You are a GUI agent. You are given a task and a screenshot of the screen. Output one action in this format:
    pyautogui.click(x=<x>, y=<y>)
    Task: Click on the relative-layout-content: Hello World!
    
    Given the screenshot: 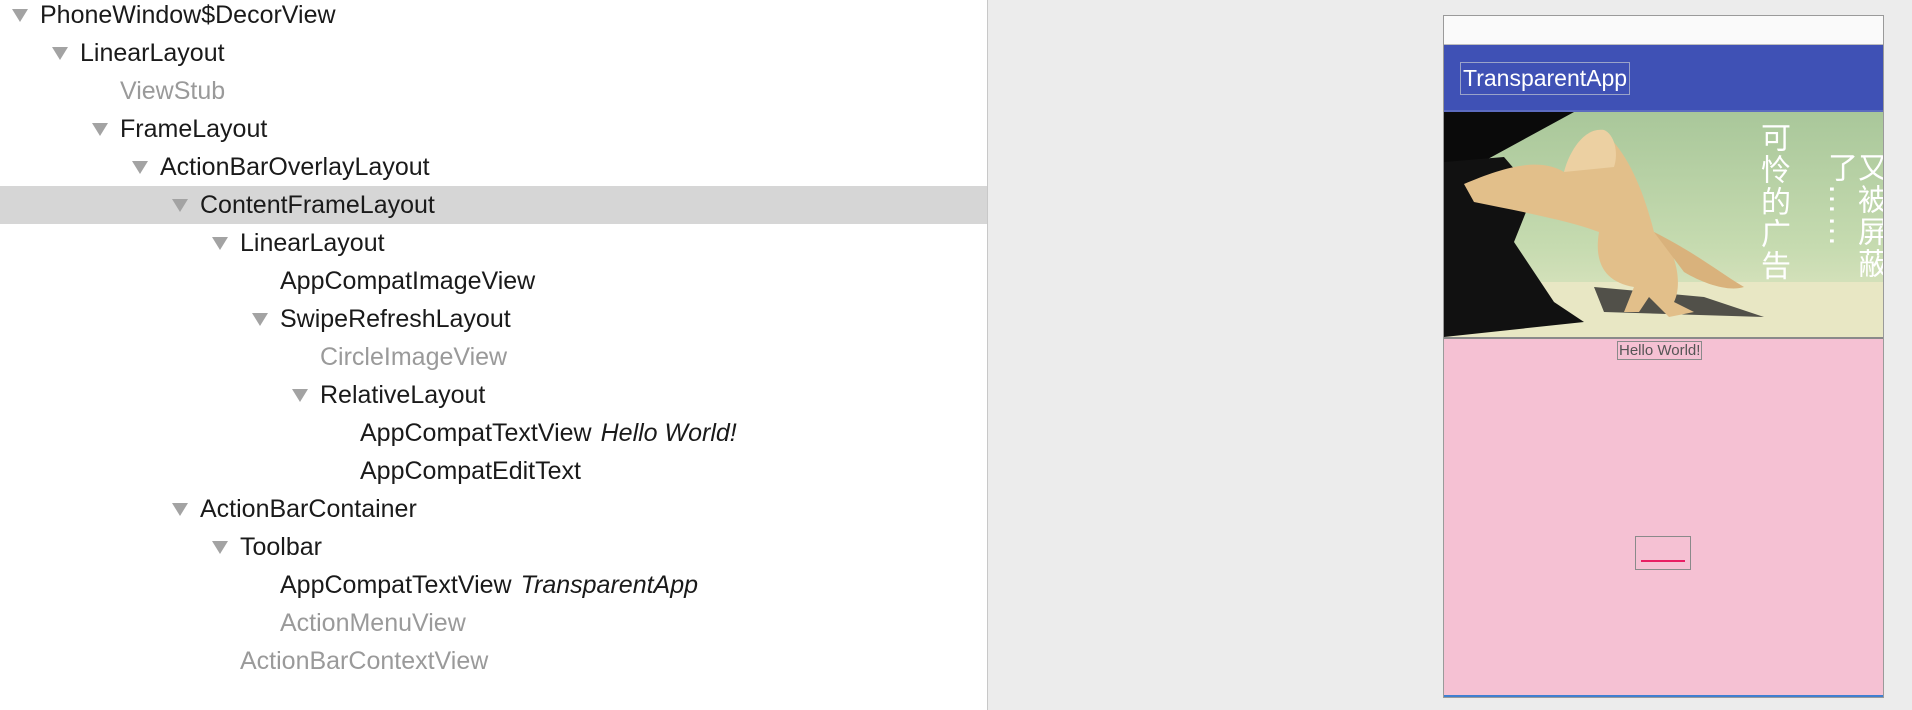 What is the action you would take?
    pyautogui.click(x=1663, y=518)
    